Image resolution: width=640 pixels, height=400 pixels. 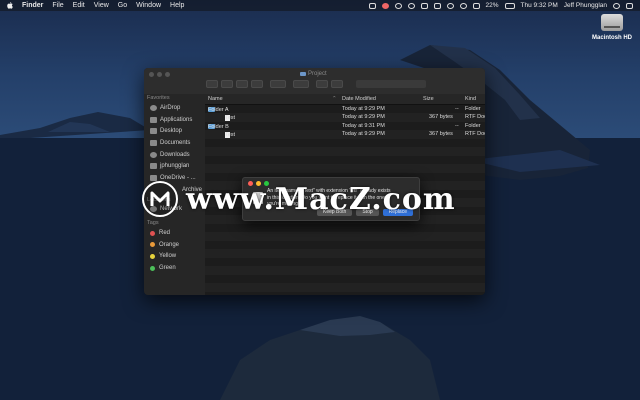 What do you see at coordinates (10, 5) in the screenshot?
I see `apple-icon` at bounding box center [10, 5].